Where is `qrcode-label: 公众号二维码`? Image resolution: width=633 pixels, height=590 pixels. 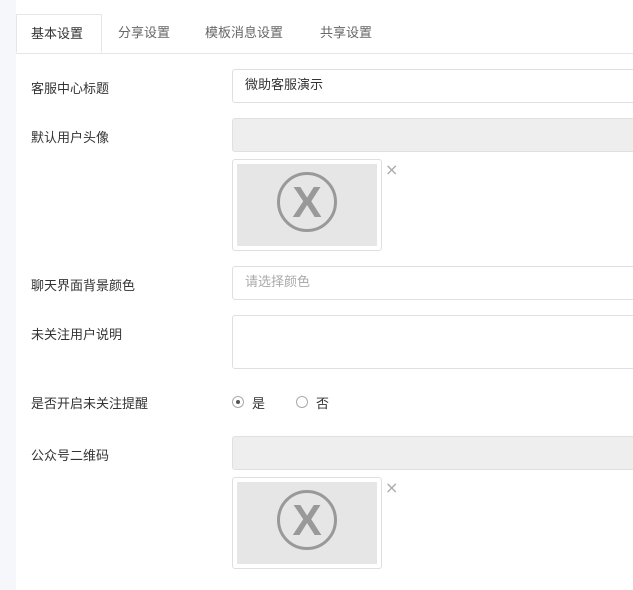 qrcode-label: 公众号二维码 is located at coordinates (70, 456).